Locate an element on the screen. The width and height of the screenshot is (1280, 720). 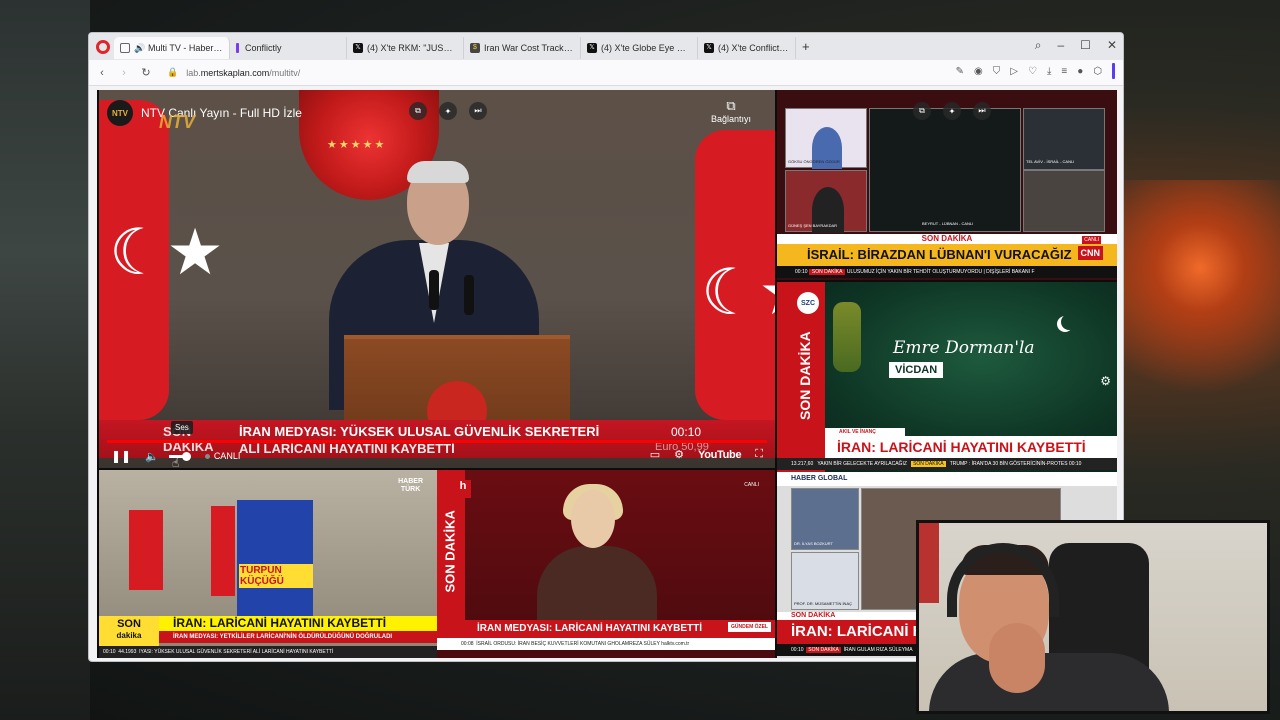
guest-tile: PROF. DR. MÜSAMETTİN İNAÇ is located at coordinates (825, 581).